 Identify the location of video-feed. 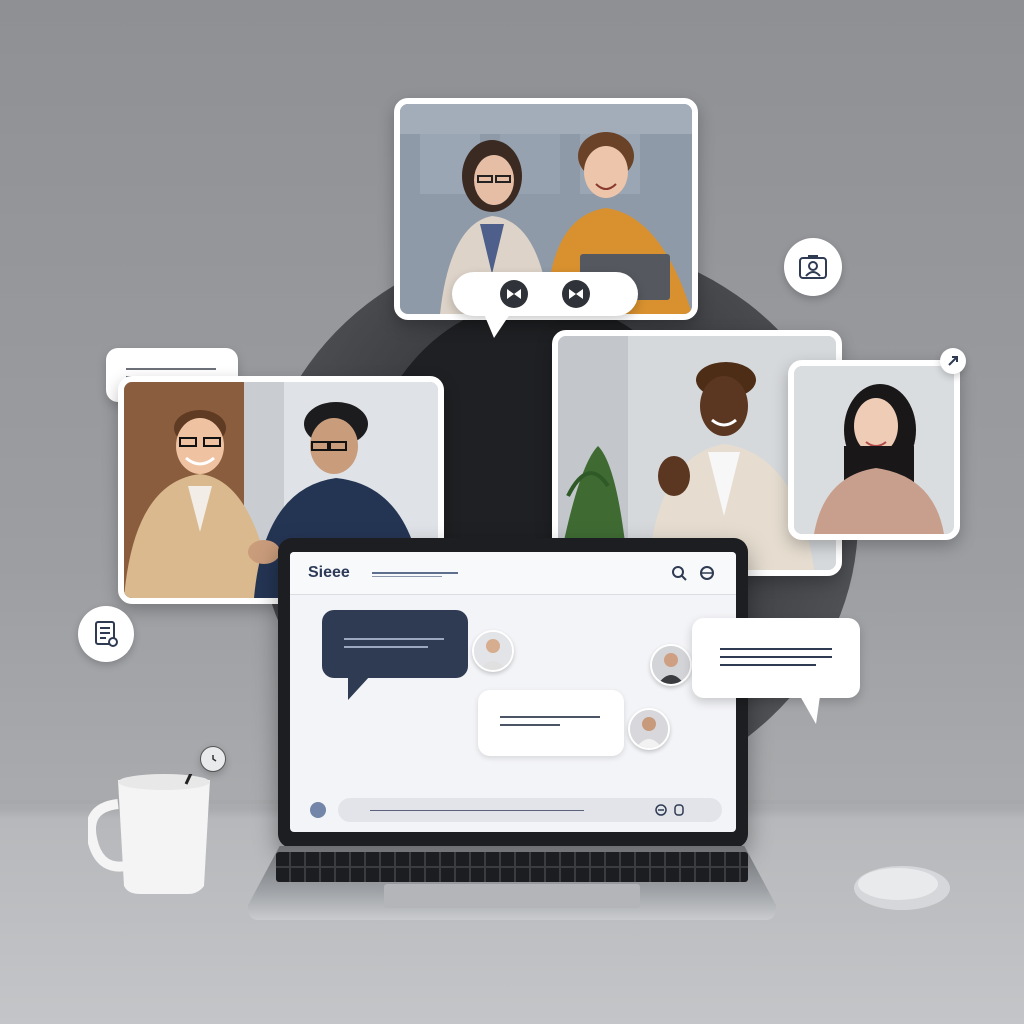
(874, 450).